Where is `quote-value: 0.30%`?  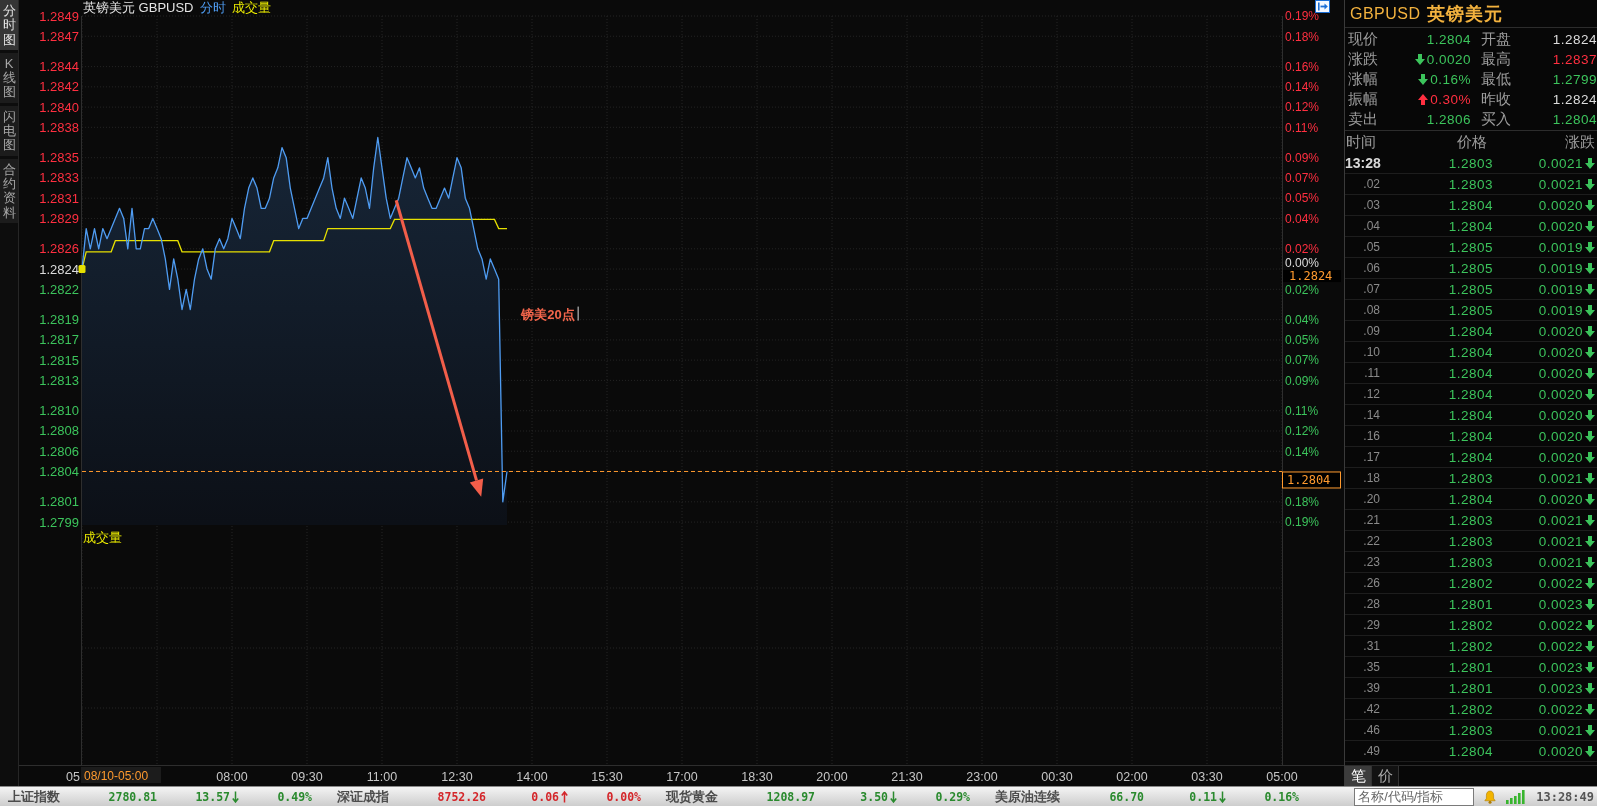 quote-value: 0.30% is located at coordinates (1450, 99).